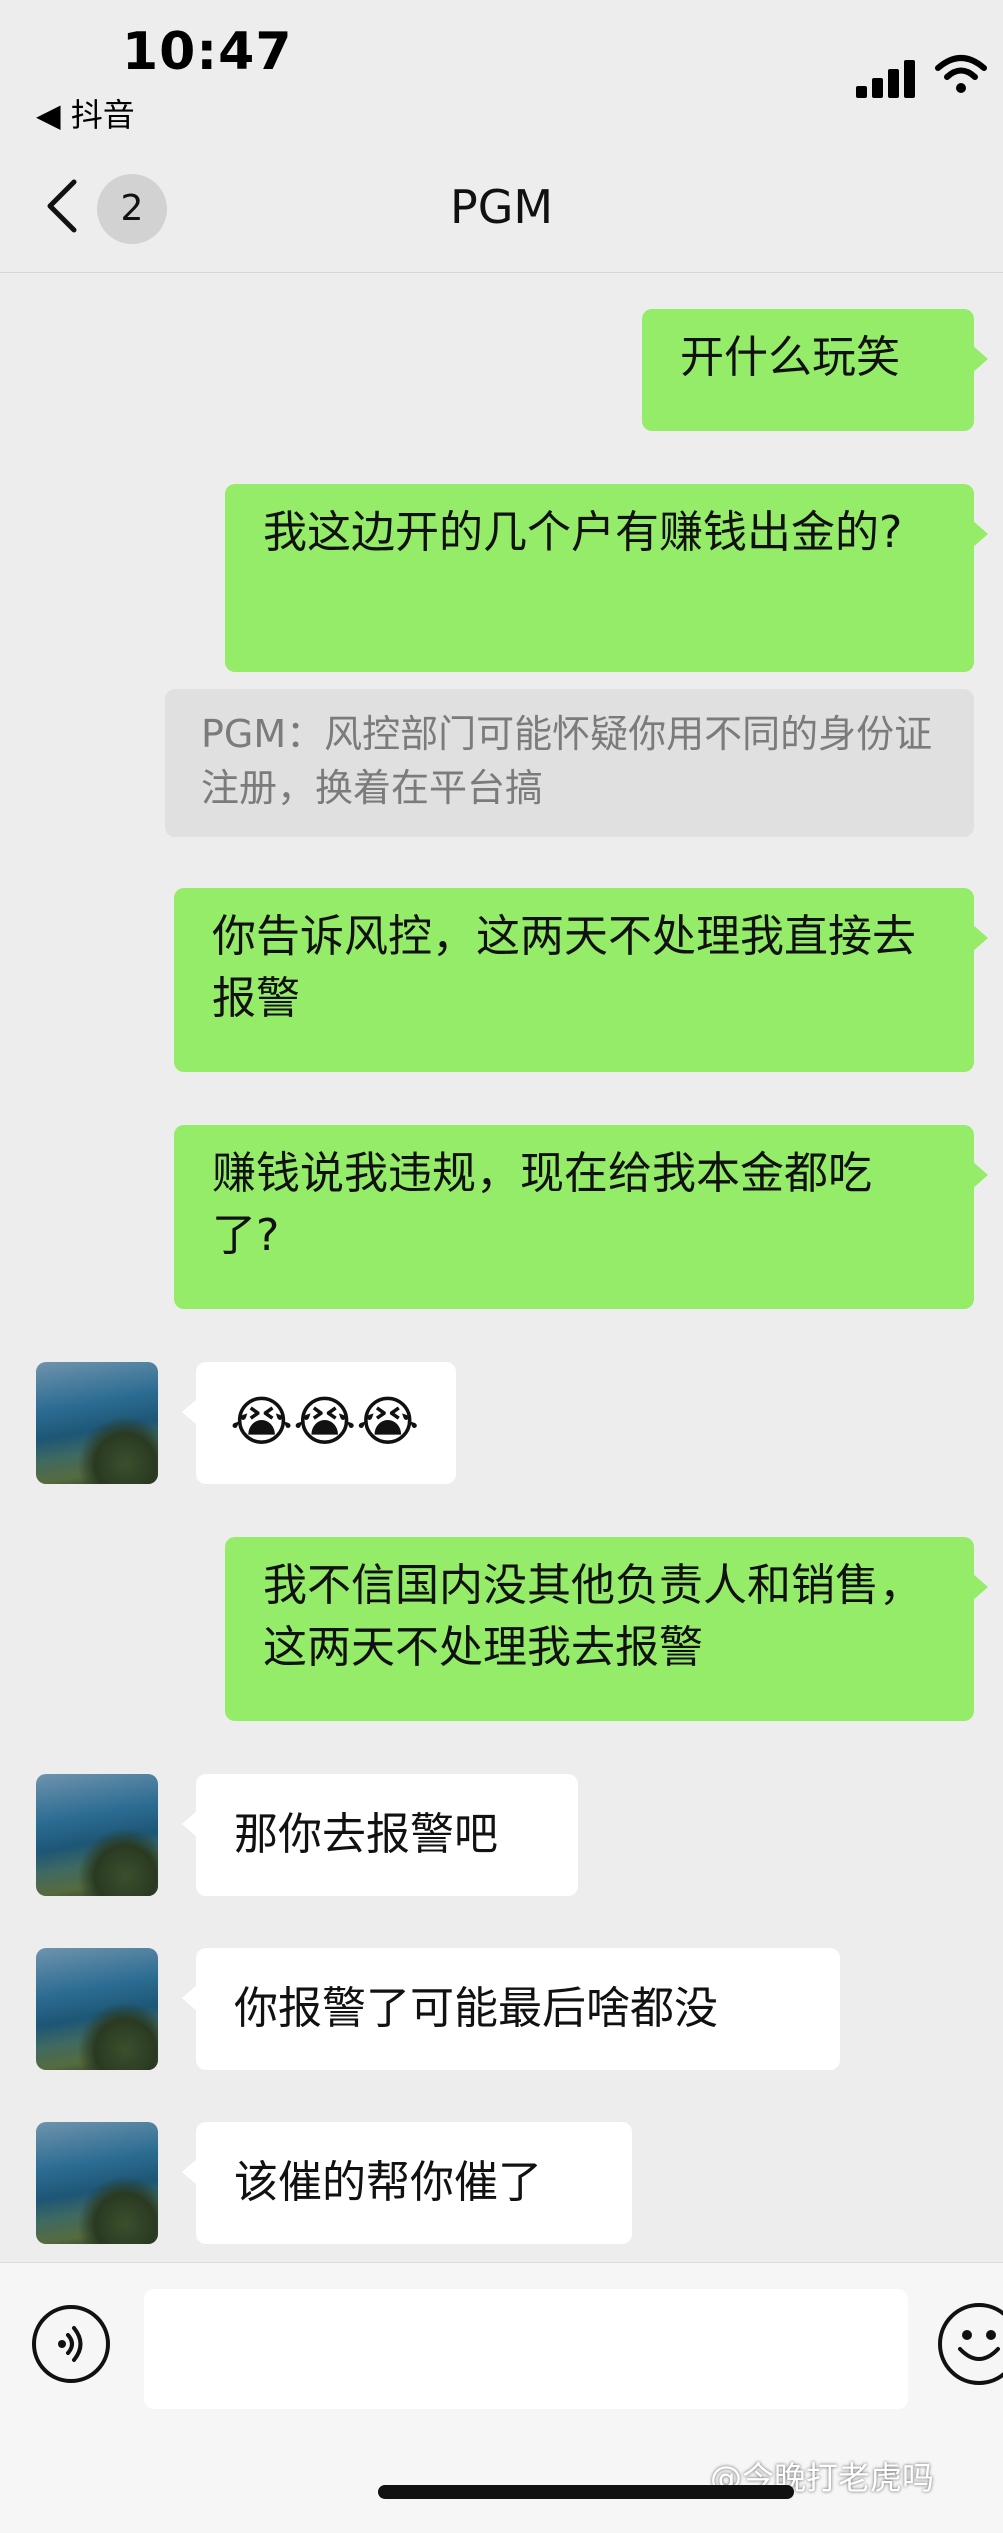 The image size is (1003, 2533). What do you see at coordinates (606, 578) in the screenshot?
I see `message-bubble-outgoing: 我这边开的几个户有赚钱出金的?` at bounding box center [606, 578].